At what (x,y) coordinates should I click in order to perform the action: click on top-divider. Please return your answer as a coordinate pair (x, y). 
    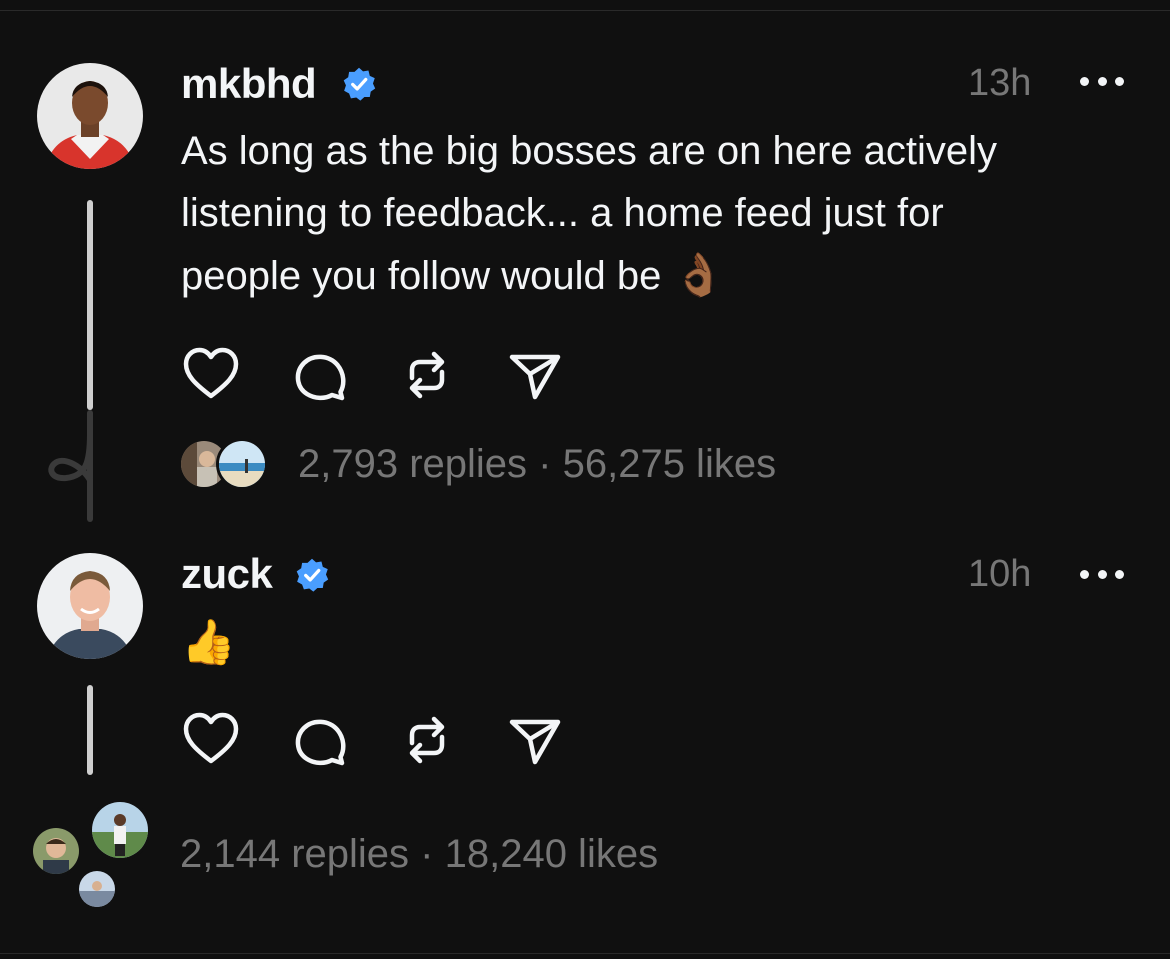
    Looking at the image, I should click on (585, 10).